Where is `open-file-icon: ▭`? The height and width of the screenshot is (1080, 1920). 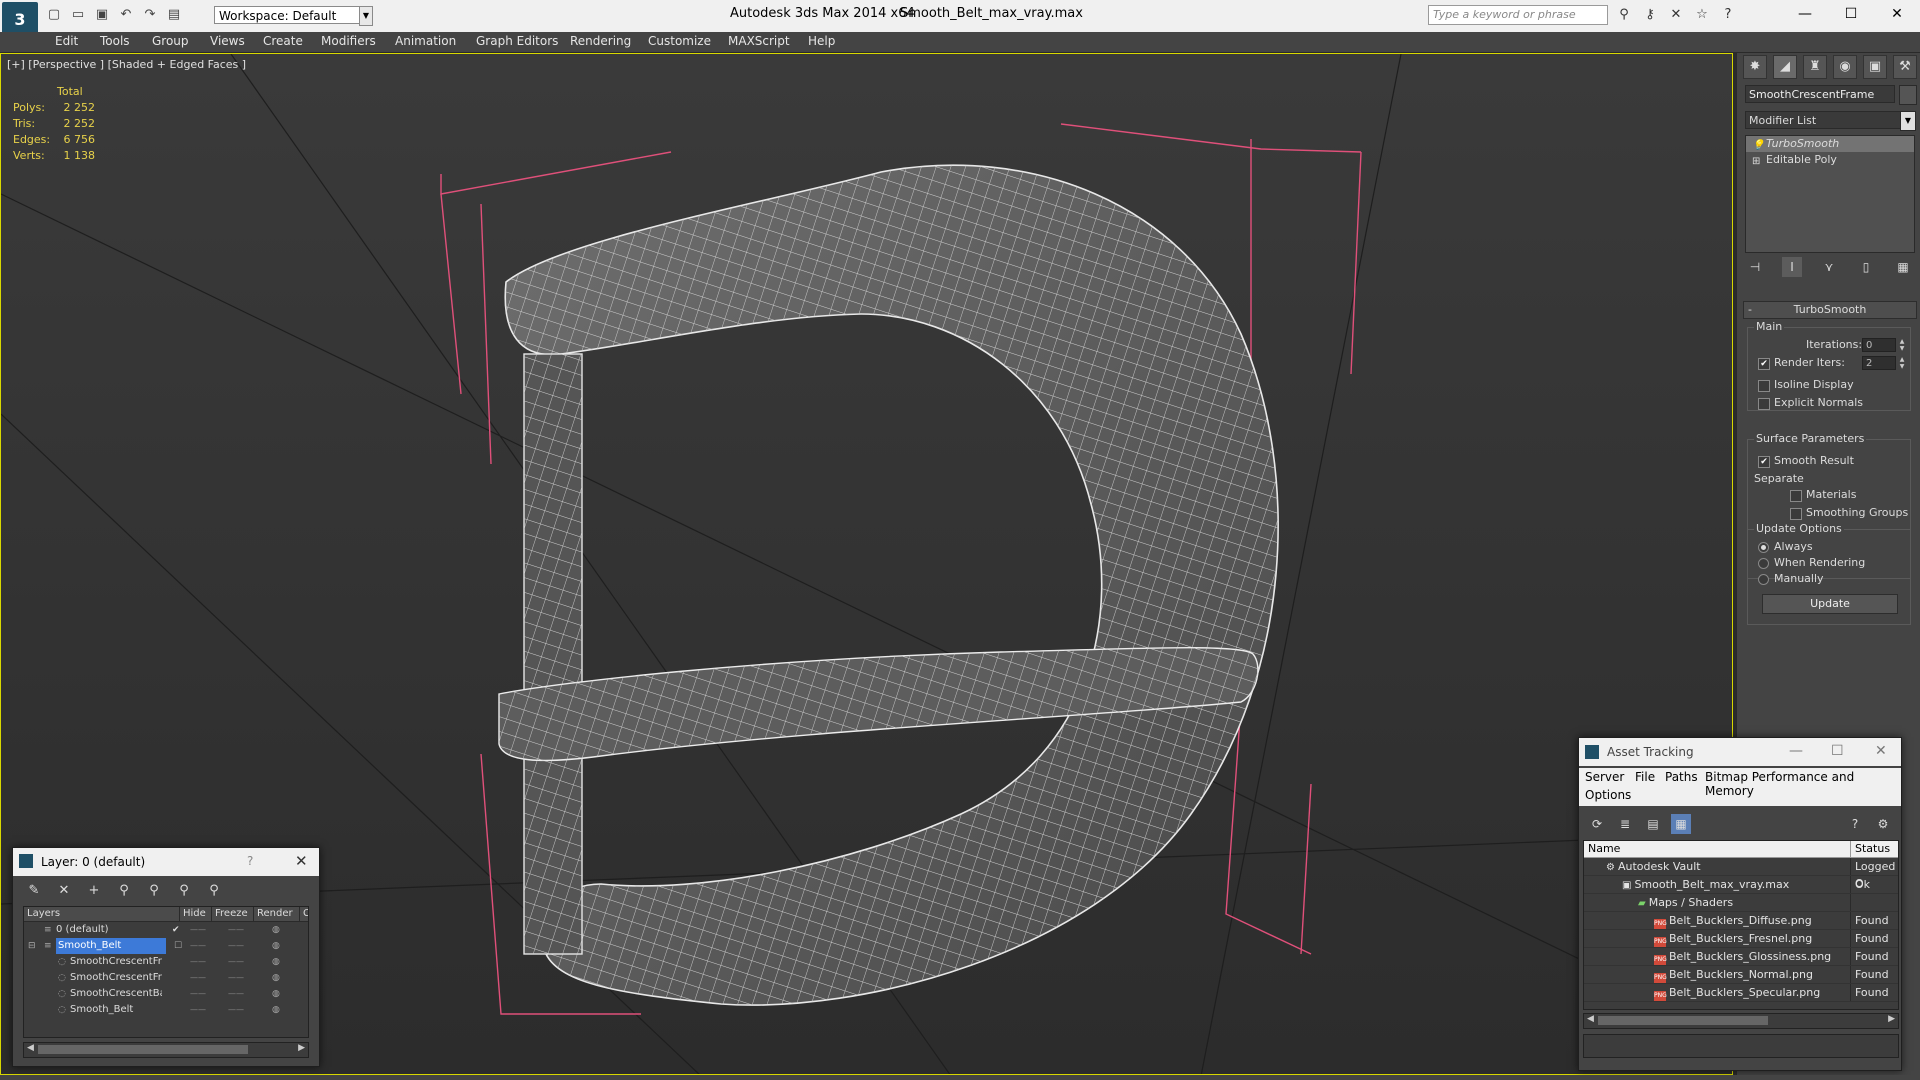
open-file-icon: ▭ is located at coordinates (78, 14).